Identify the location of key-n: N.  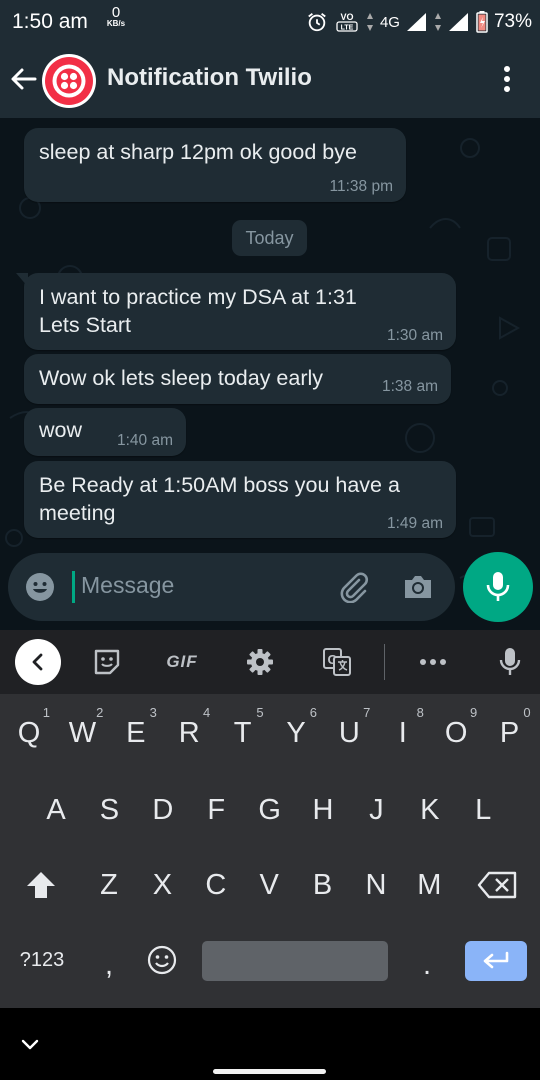
(376, 885).